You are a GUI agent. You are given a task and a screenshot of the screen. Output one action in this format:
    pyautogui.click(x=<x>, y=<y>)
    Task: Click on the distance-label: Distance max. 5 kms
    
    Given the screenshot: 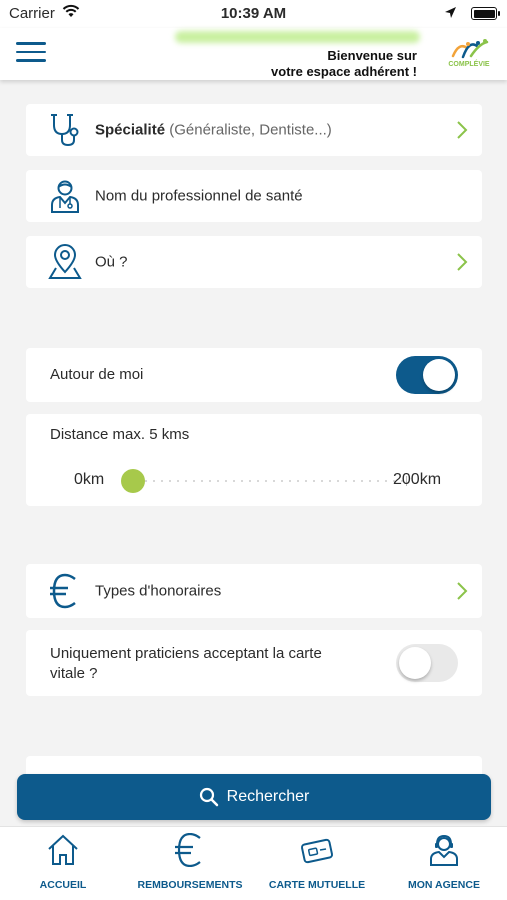 What is the action you would take?
    pyautogui.click(x=120, y=434)
    